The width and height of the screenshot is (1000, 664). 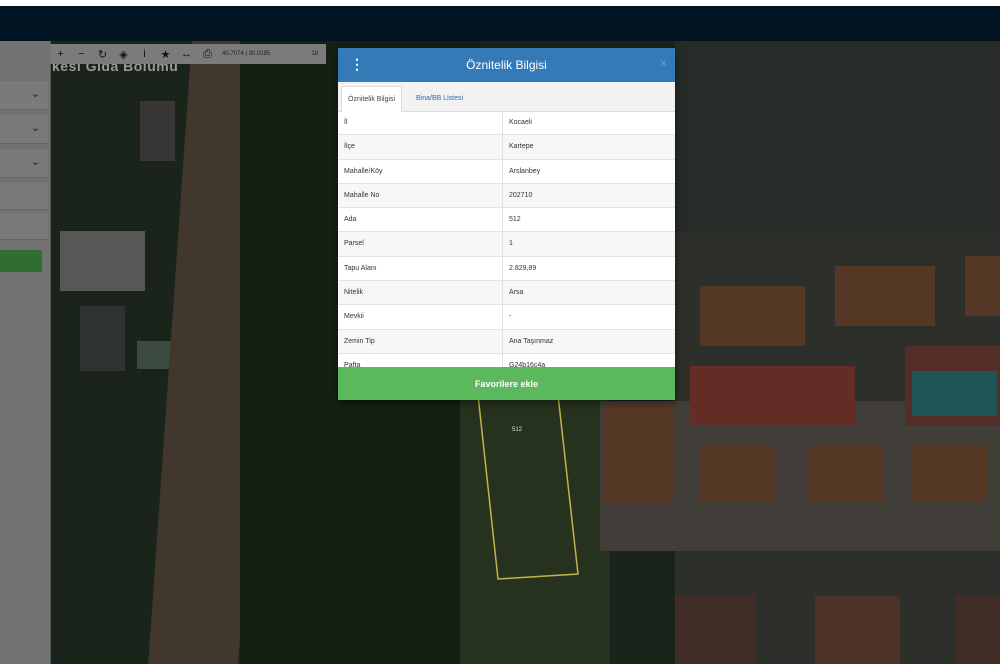 I want to click on row-value: Arslanbey, so click(x=525, y=171).